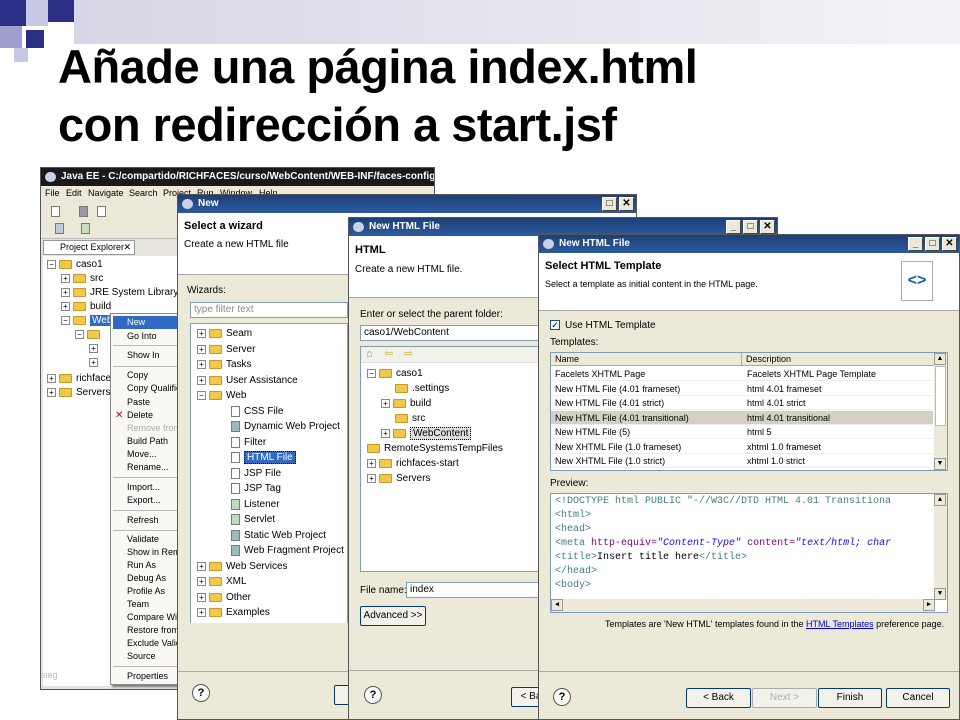 This screenshot has width=960, height=720. What do you see at coordinates (257, 412) in the screenshot?
I see `wizard-css-file: CSS File` at bounding box center [257, 412].